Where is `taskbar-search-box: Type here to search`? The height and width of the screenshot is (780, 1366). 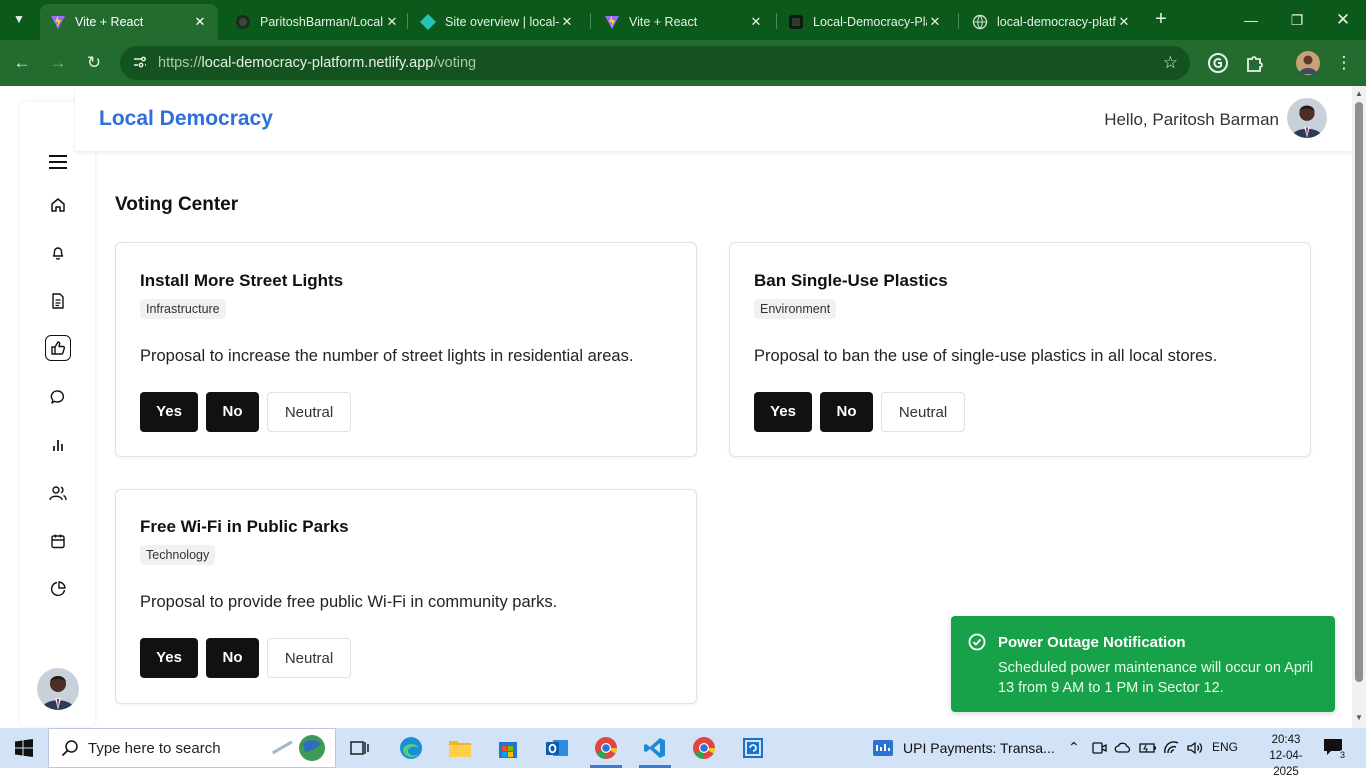 taskbar-search-box: Type here to search is located at coordinates (192, 748).